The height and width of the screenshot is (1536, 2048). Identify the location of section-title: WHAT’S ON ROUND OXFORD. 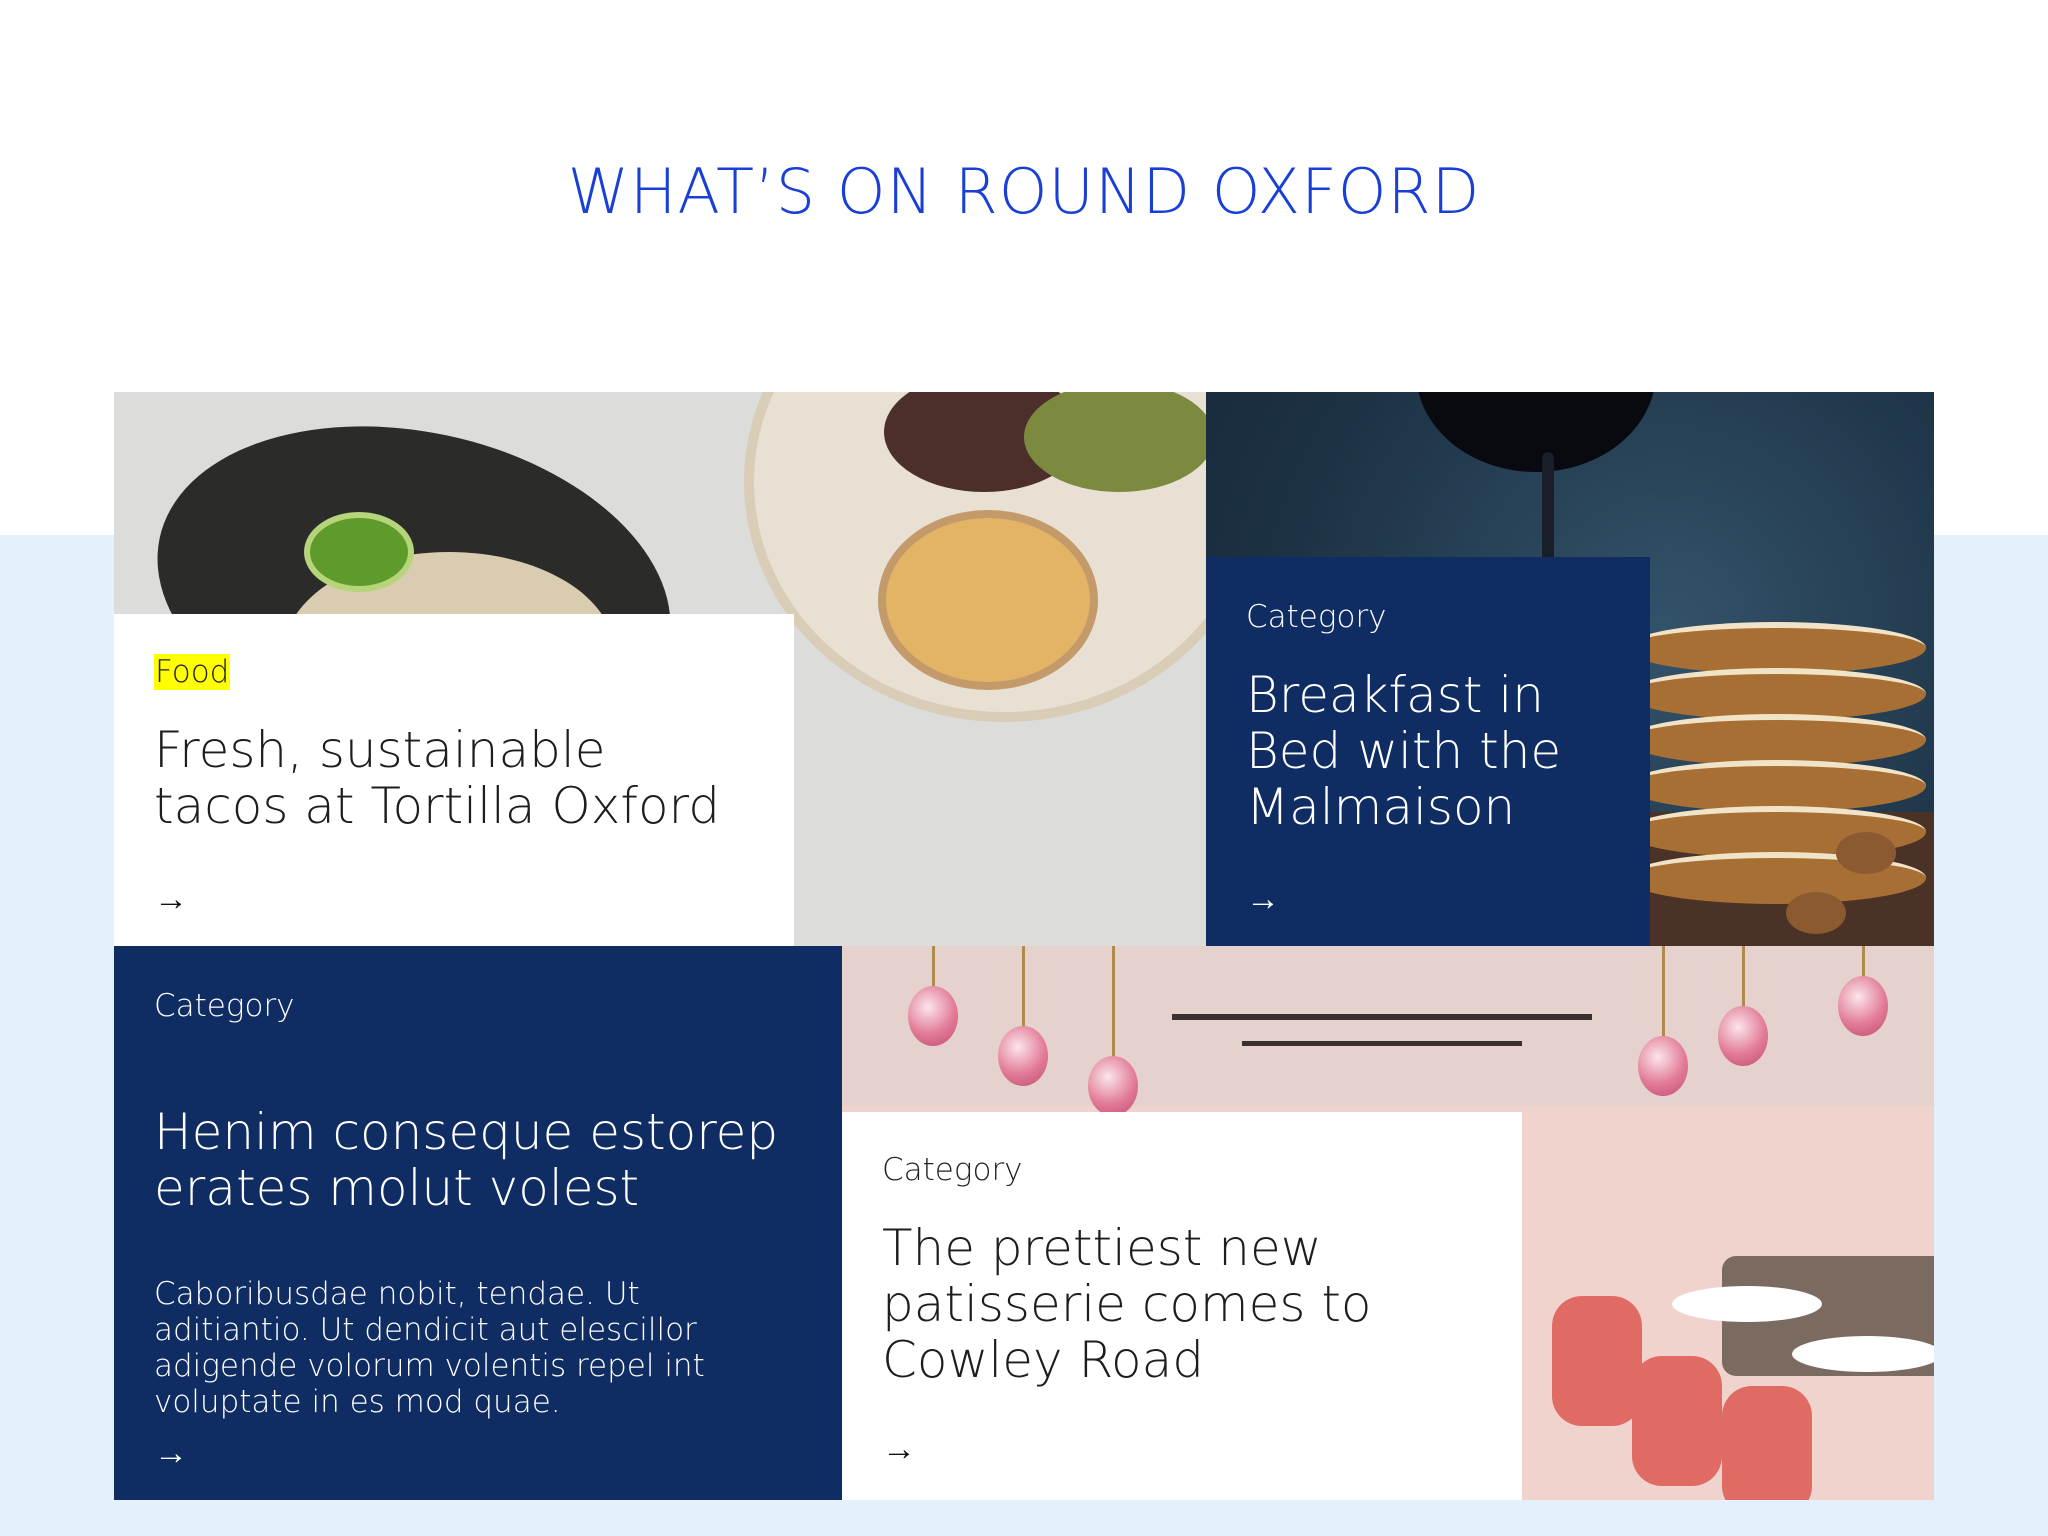
(1024, 191).